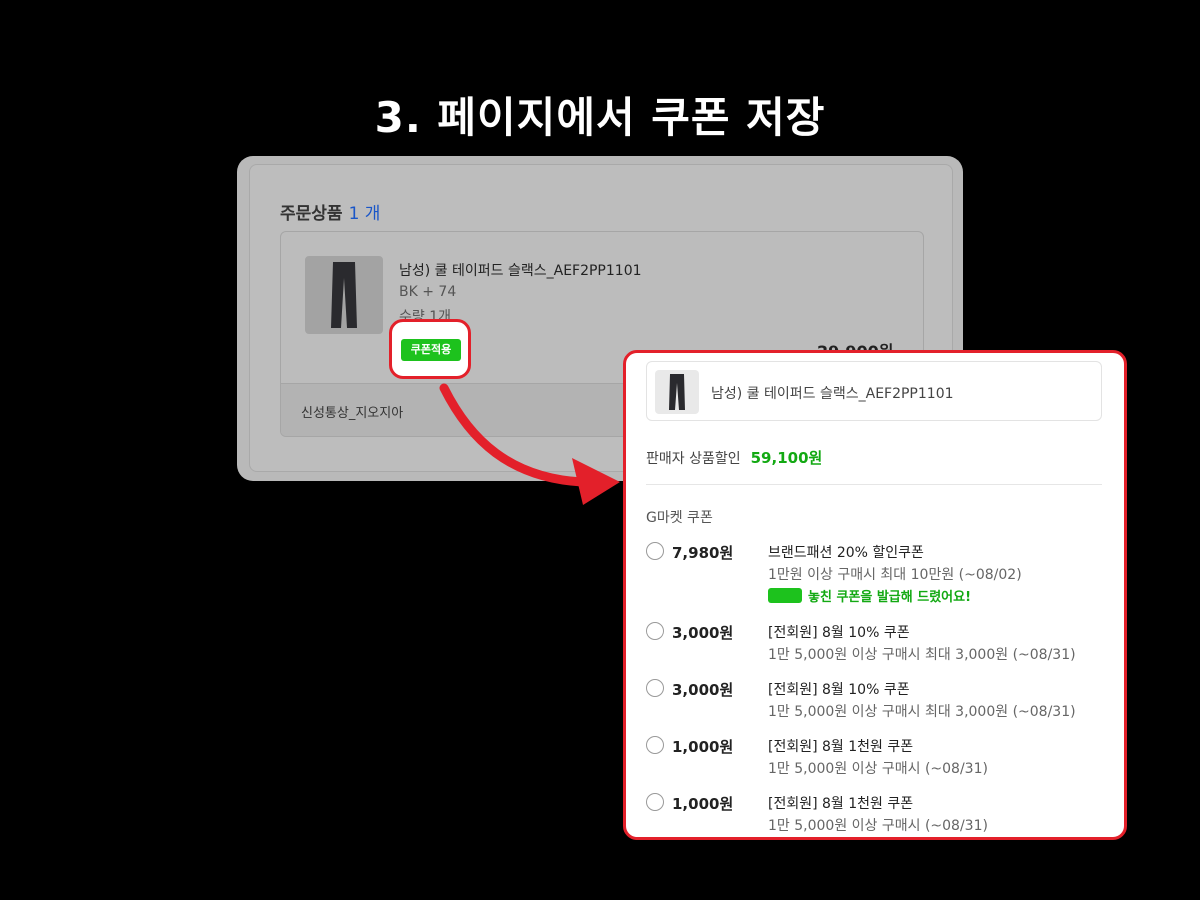 The width and height of the screenshot is (1200, 900). Describe the element at coordinates (679, 518) in the screenshot. I see `coupon-section-title: G마켓 쿠폰` at that location.